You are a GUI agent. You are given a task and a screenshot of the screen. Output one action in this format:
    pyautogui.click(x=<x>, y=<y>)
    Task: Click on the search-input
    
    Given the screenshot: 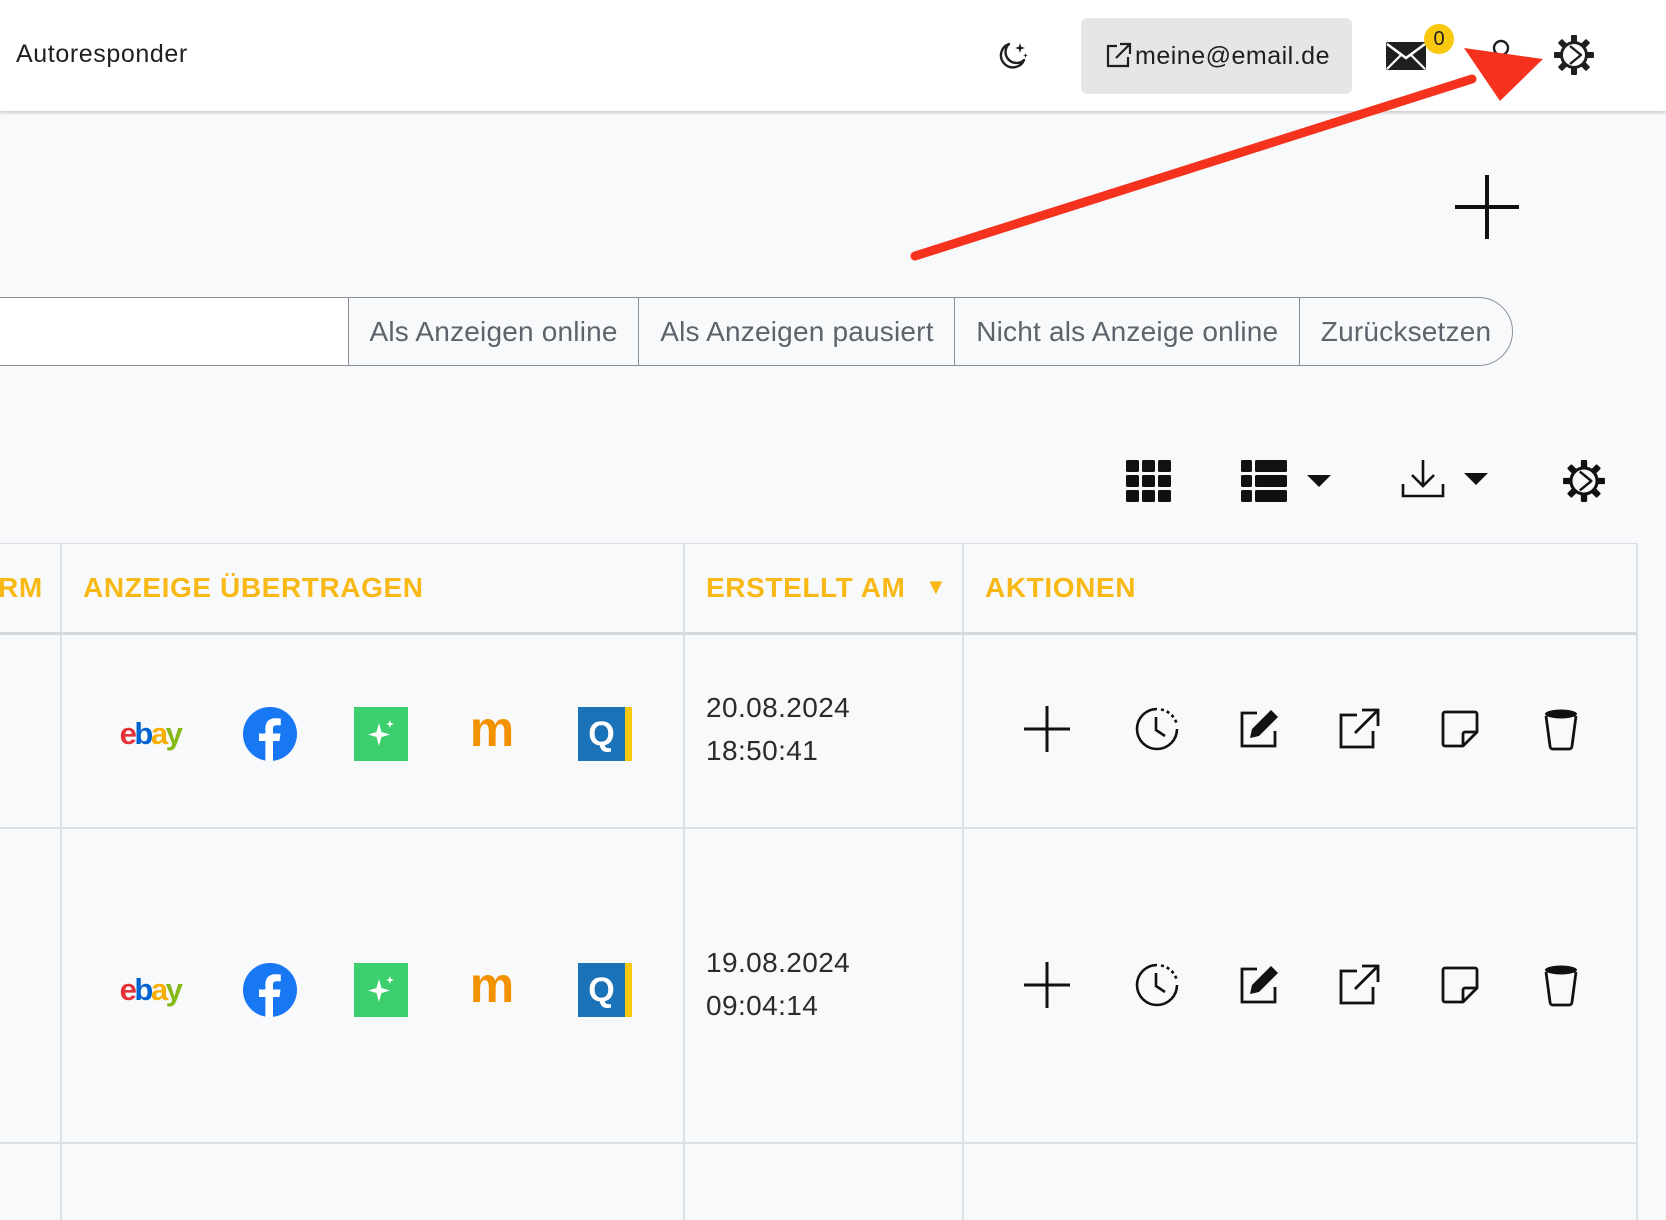 What is the action you would take?
    pyautogui.click(x=175, y=331)
    